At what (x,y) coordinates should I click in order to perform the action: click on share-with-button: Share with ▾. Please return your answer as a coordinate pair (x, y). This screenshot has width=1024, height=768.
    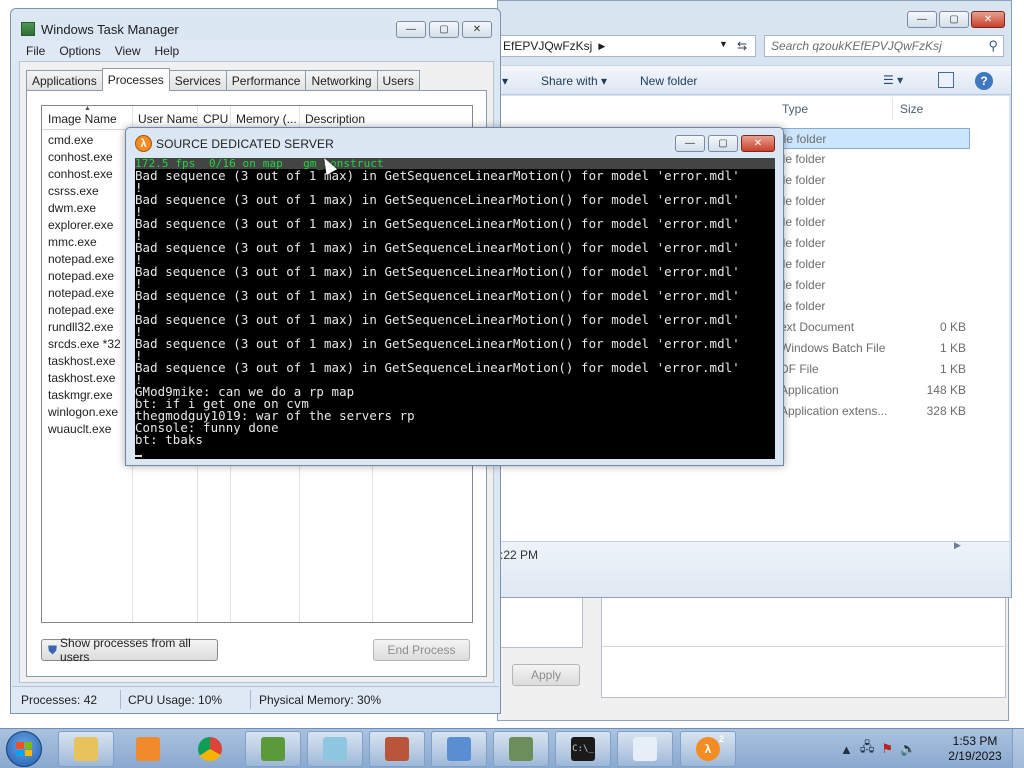
    Looking at the image, I should click on (574, 81).